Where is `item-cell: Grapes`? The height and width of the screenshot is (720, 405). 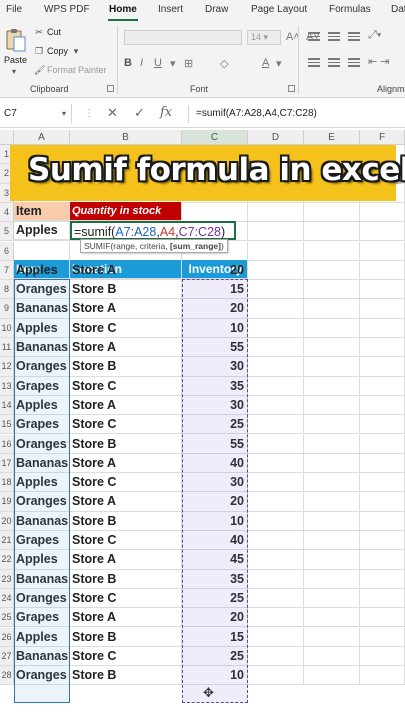
item-cell: Grapes is located at coordinates (42, 425).